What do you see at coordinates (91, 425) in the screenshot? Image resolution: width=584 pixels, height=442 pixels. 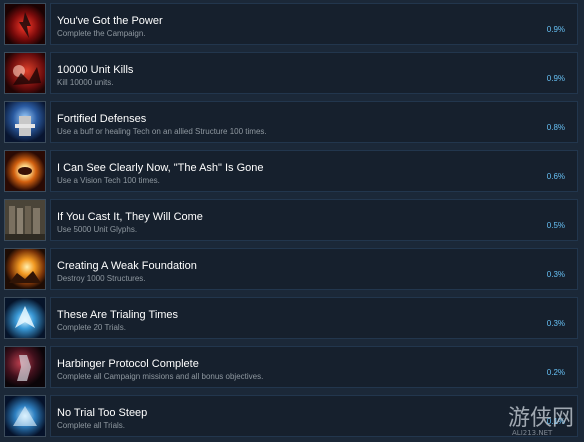 I see `achievement-description: Complete all Trials.` at bounding box center [91, 425].